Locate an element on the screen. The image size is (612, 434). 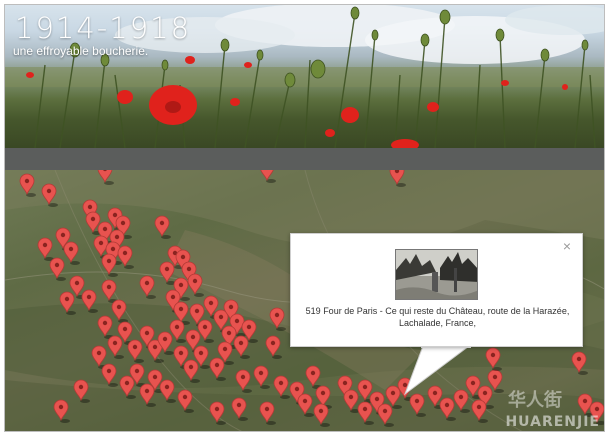
site-subtitle: une effroyable boucherie. is located at coordinates (81, 51).